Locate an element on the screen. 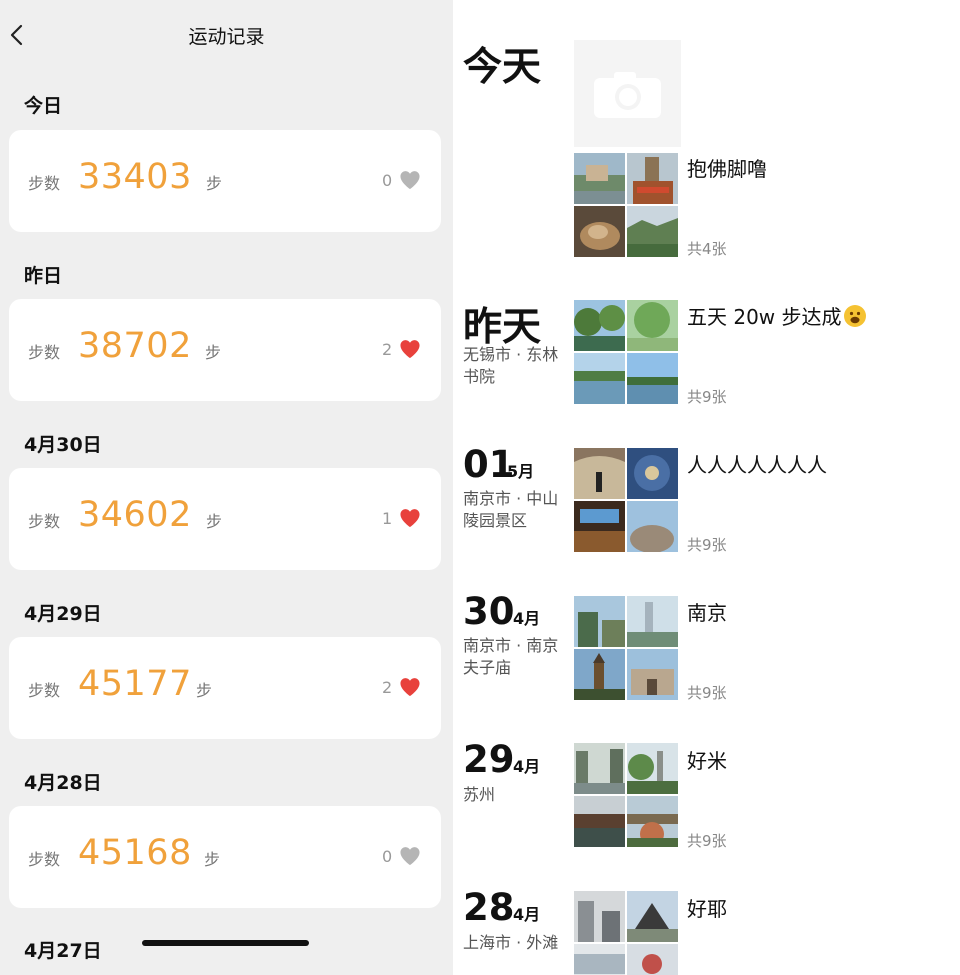 The image size is (960, 975). steps-value: 38702 is located at coordinates (135, 346).